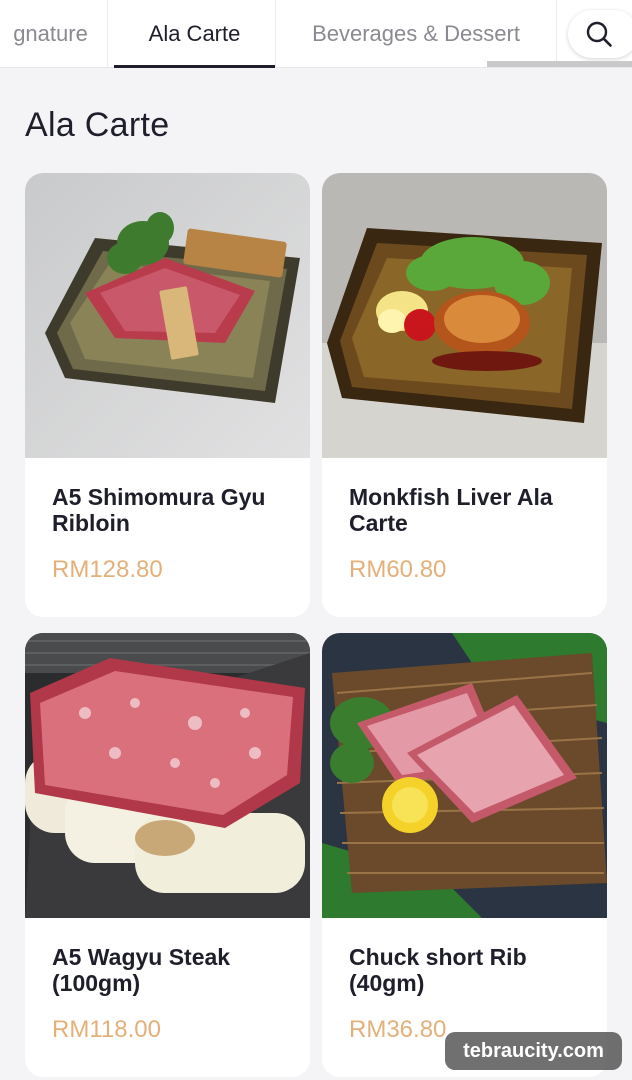 The width and height of the screenshot is (632, 1080). Describe the element at coordinates (159, 510) in the screenshot. I see `item-name: A5 Shimomura Gyu Ribloin` at that location.